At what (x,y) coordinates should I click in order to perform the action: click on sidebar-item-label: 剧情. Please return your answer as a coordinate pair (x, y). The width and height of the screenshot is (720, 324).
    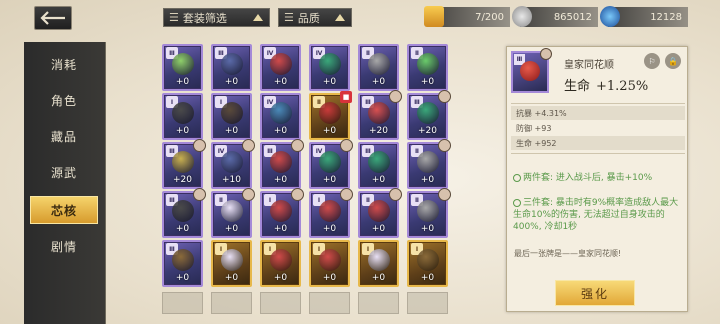
    Looking at the image, I should click on (63, 246).